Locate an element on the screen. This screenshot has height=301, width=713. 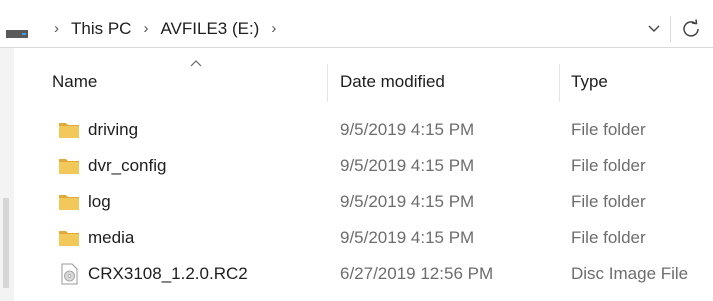
address-bar: › This PC › AVFILE3 (E:) › is located at coordinates (356, 29).